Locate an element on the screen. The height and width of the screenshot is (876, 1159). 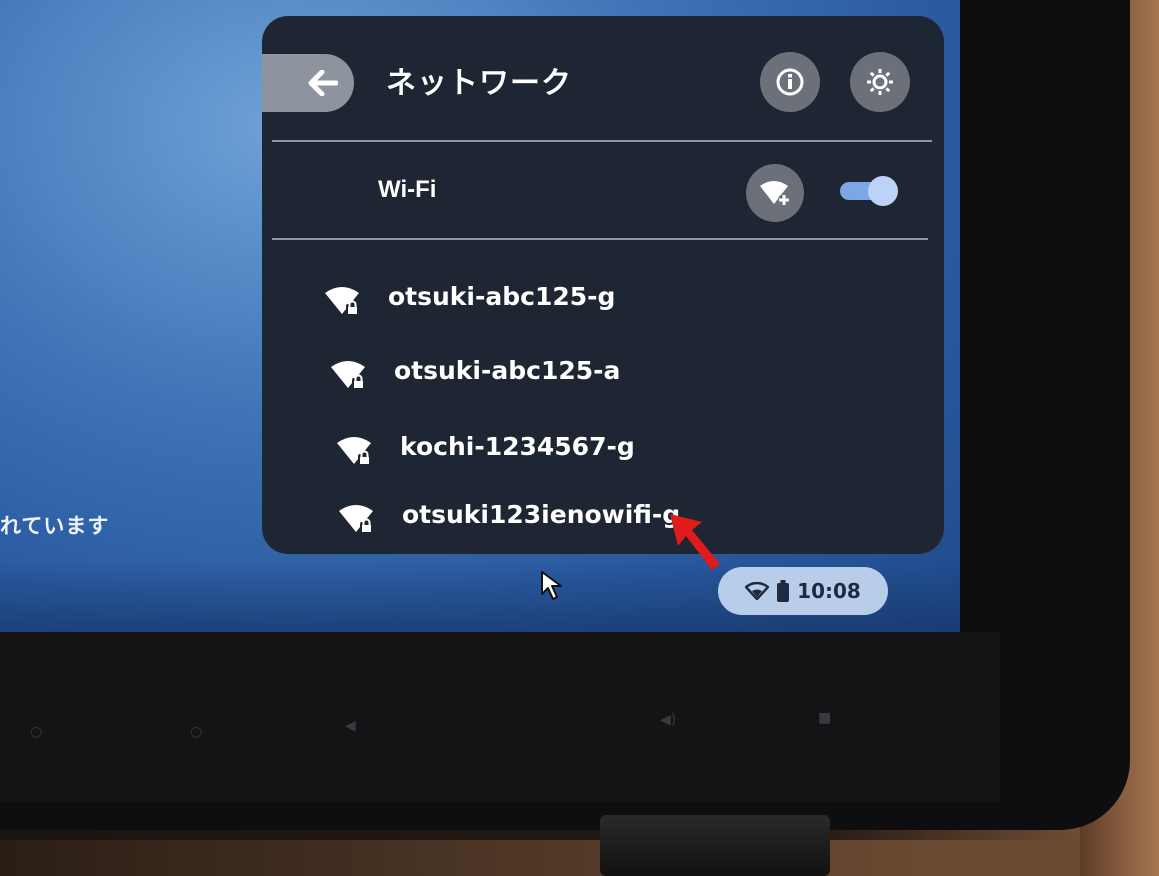
toggle-knob is located at coordinates (883, 191).